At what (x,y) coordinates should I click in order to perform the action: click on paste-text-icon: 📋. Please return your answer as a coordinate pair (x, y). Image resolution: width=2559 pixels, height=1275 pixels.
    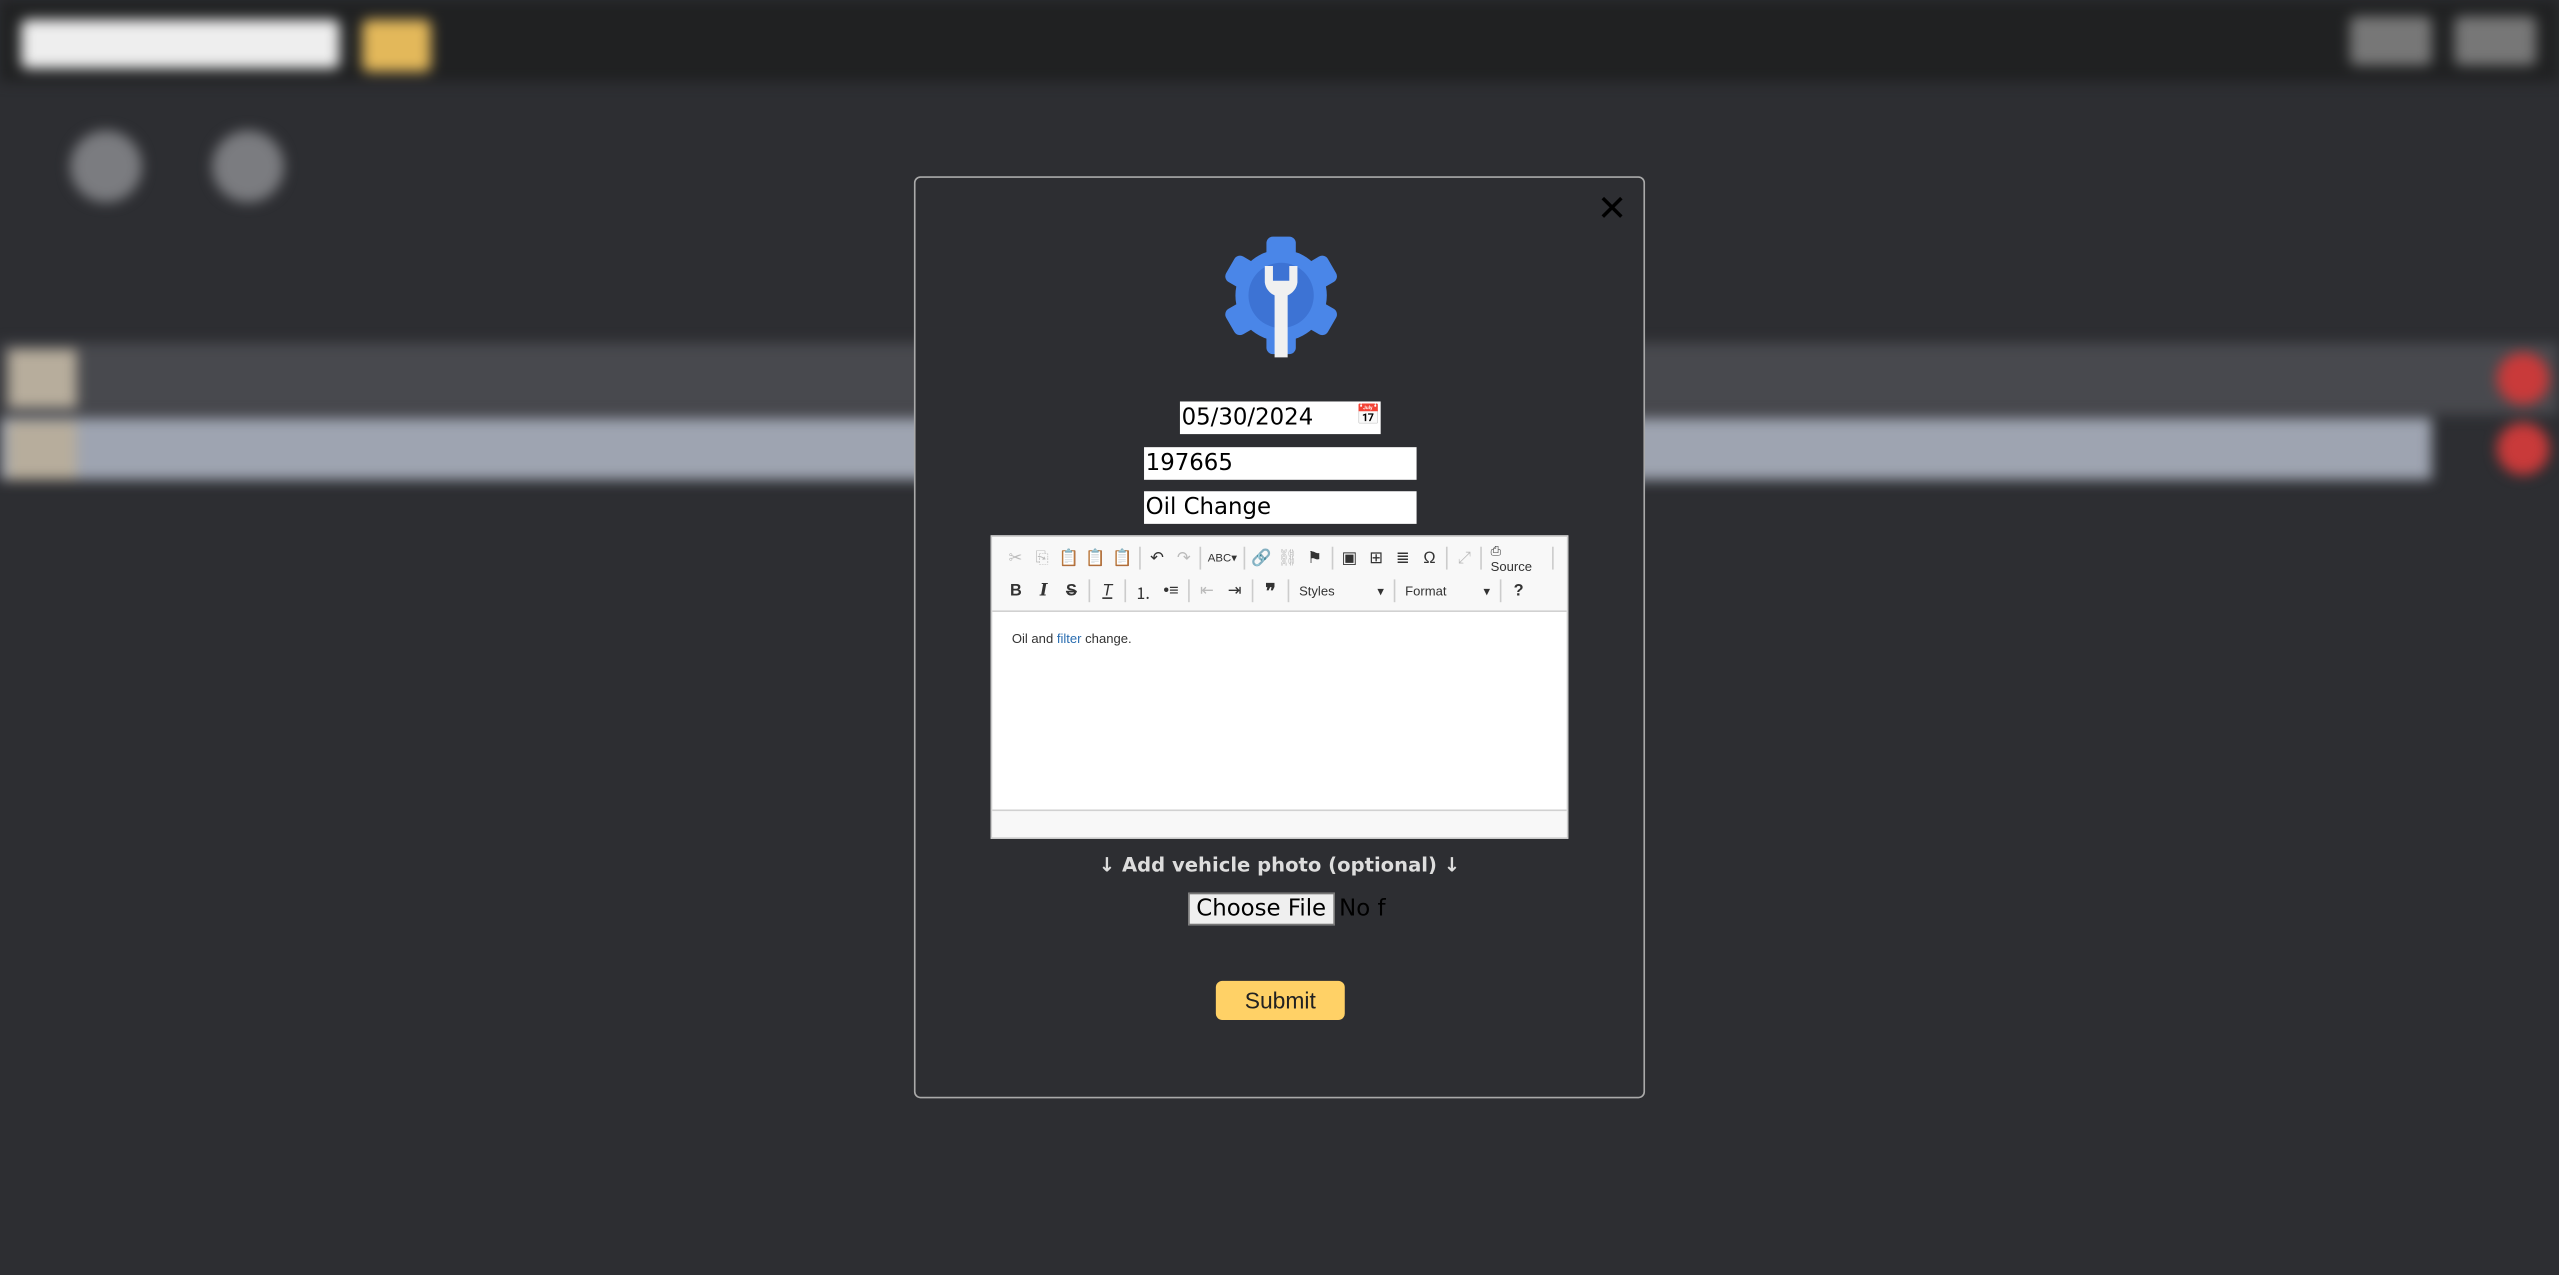
    Looking at the image, I should click on (1095, 558).